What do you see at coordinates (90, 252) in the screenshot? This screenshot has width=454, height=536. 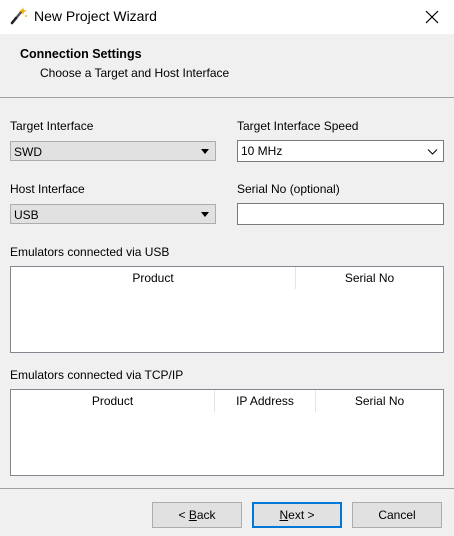 I see `usb-emulators-label: Emulators connected via USB` at bounding box center [90, 252].